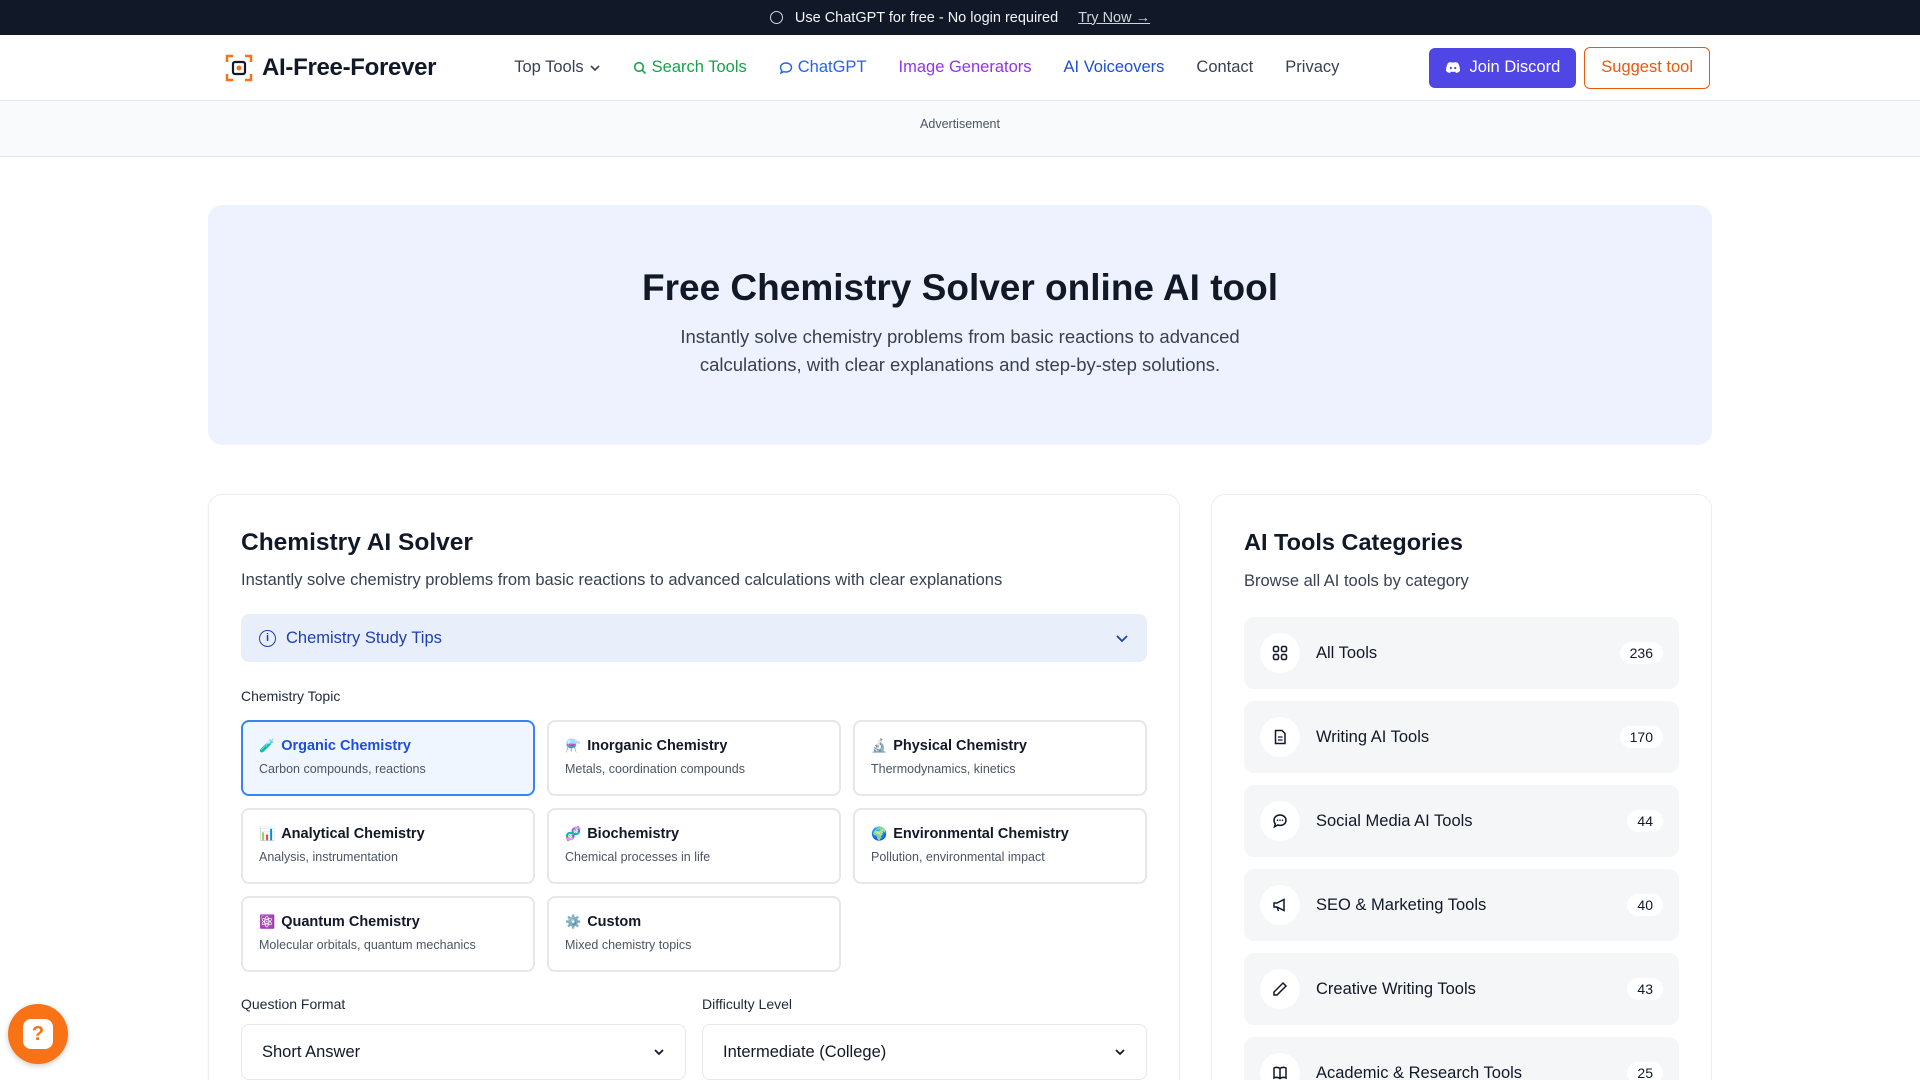 This screenshot has width=1920, height=1080. I want to click on logo-icon, so click(239, 67).